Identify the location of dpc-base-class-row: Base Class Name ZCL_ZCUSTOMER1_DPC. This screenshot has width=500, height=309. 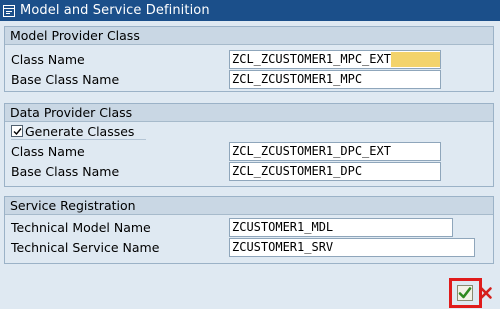
(249, 172).